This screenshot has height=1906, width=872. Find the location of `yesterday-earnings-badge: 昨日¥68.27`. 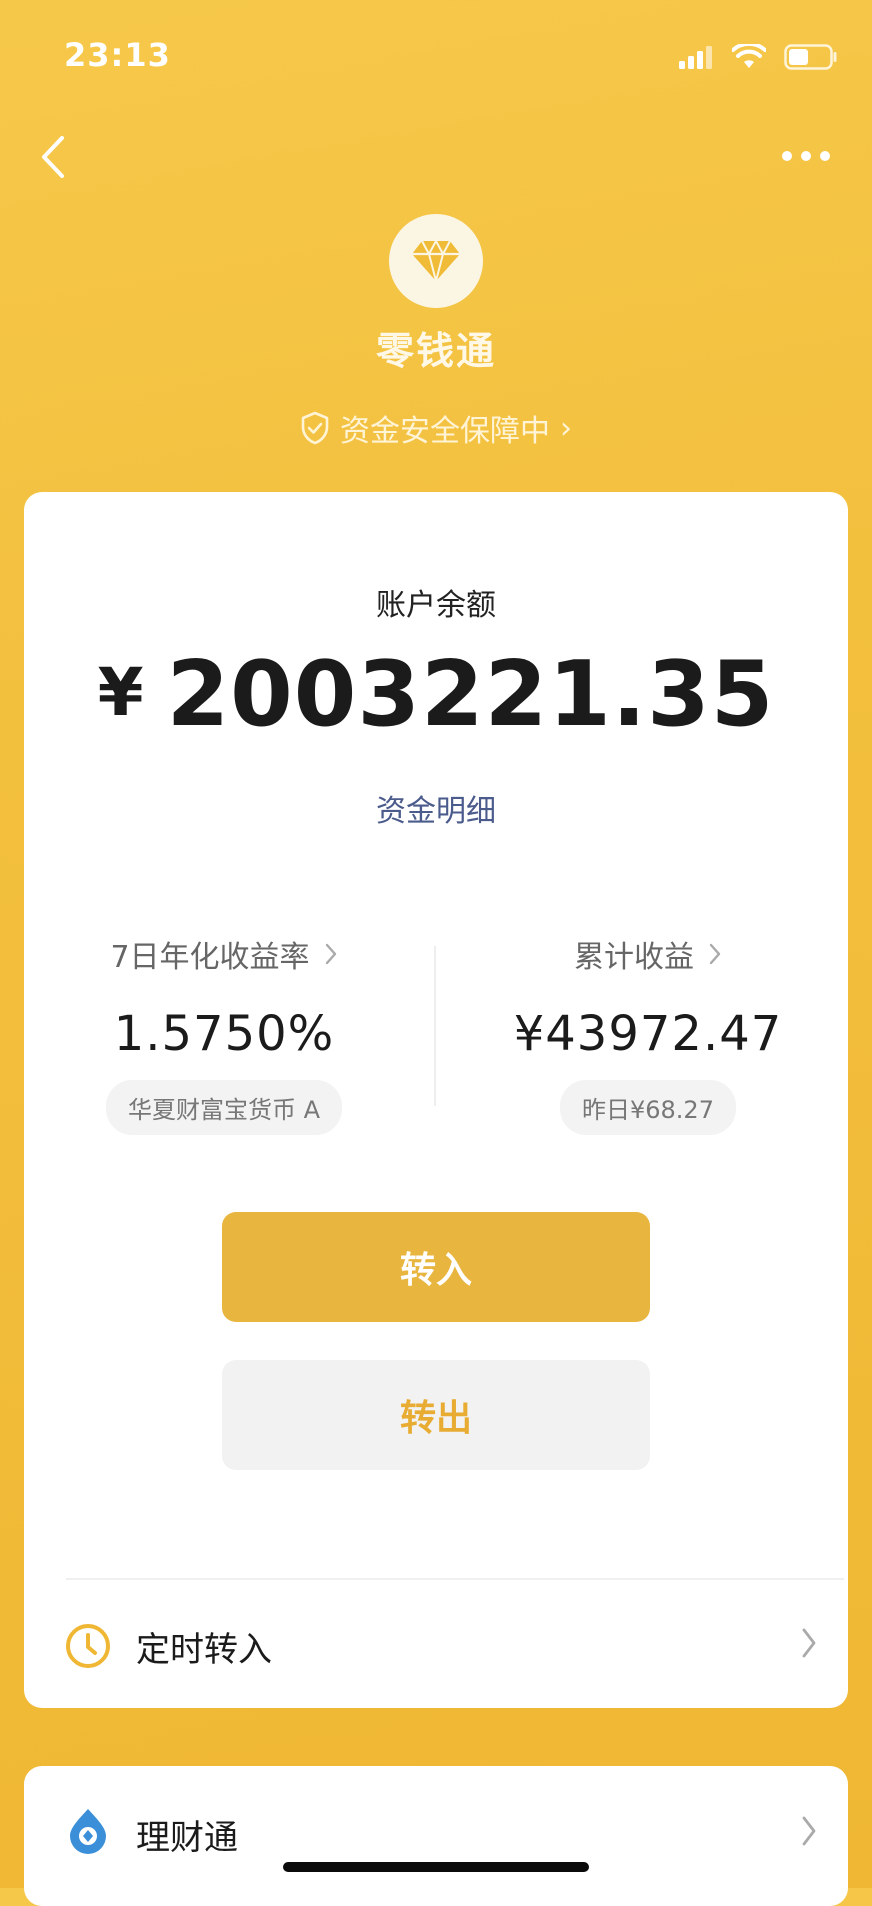

yesterday-earnings-badge: 昨日¥68.27 is located at coordinates (648, 1107).